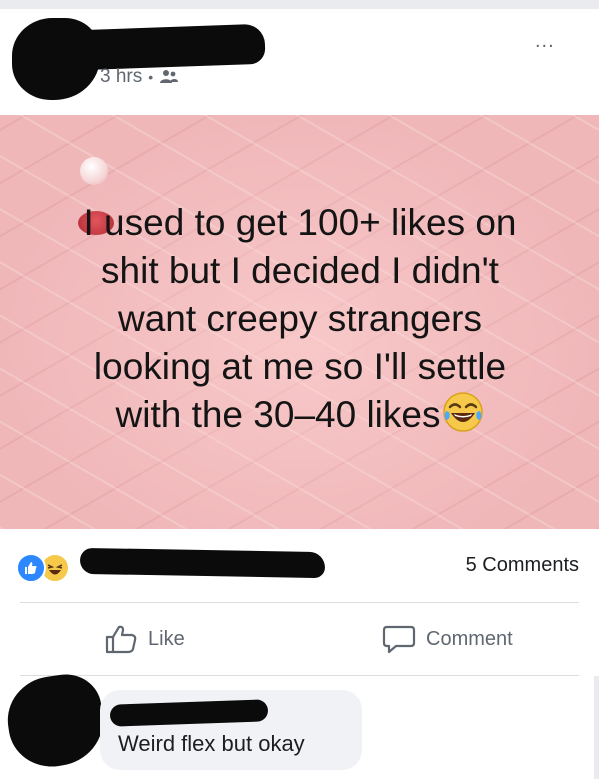  What do you see at coordinates (94, 171) in the screenshot?
I see `decorative-ball-icon` at bounding box center [94, 171].